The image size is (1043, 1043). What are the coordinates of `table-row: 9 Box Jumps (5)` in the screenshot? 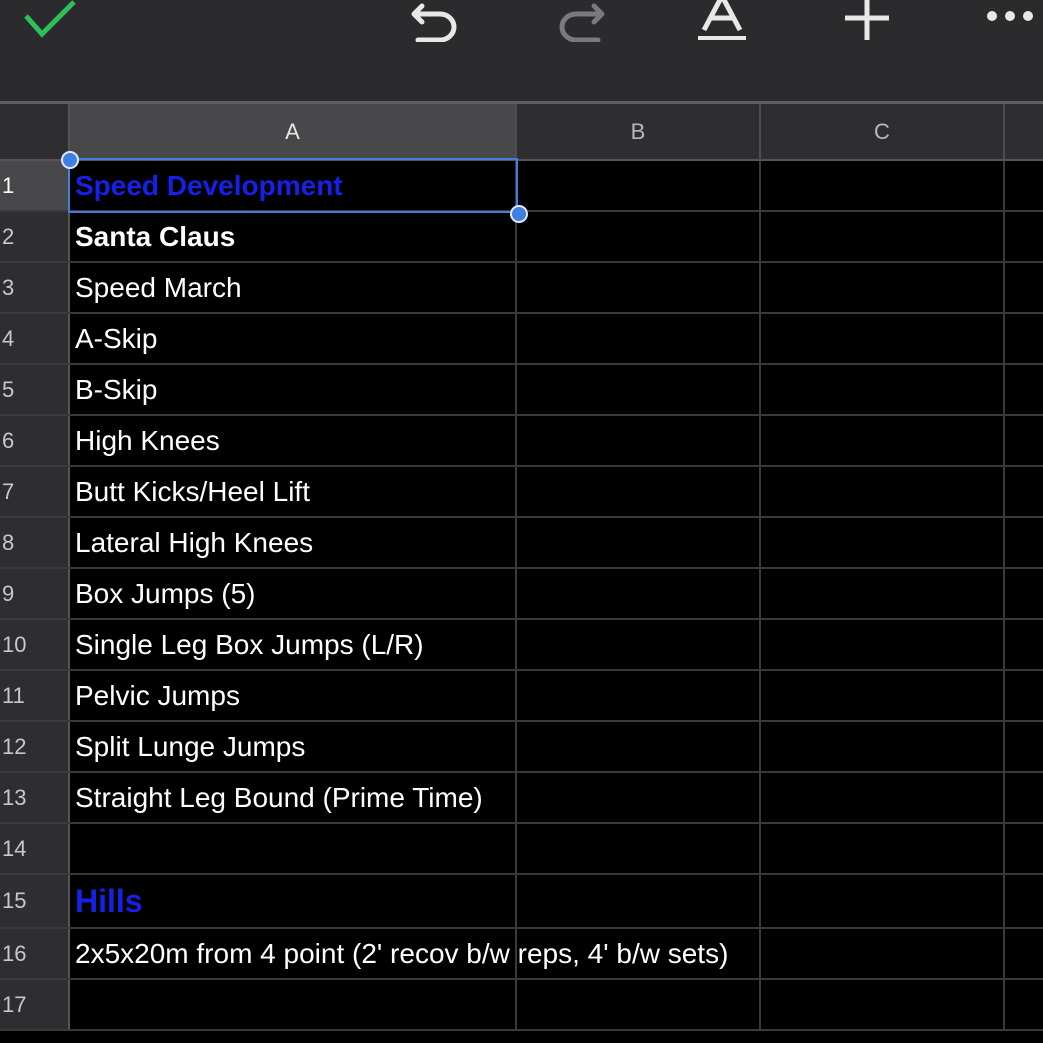 It's located at (521, 594).